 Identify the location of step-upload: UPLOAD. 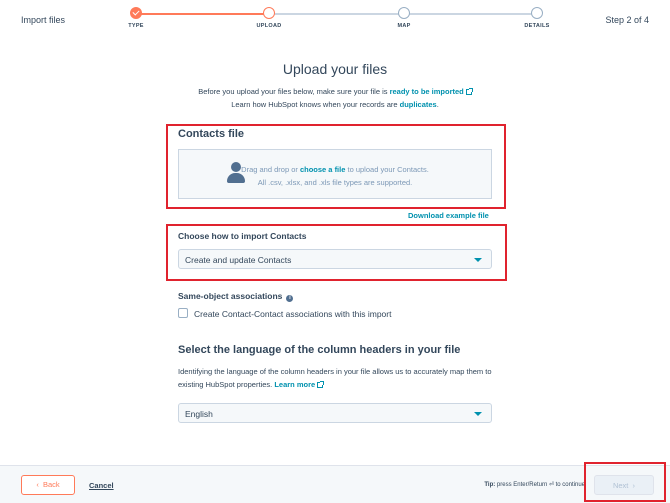
(269, 18).